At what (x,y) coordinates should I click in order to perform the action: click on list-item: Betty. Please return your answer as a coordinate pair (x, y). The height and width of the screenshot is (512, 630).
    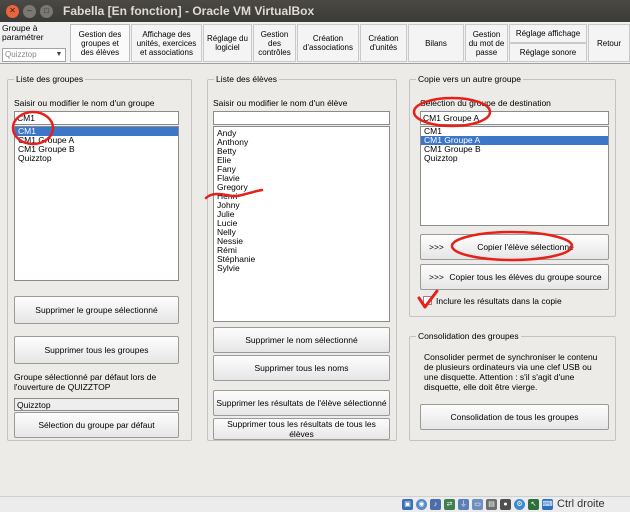
    Looking at the image, I should click on (301, 151).